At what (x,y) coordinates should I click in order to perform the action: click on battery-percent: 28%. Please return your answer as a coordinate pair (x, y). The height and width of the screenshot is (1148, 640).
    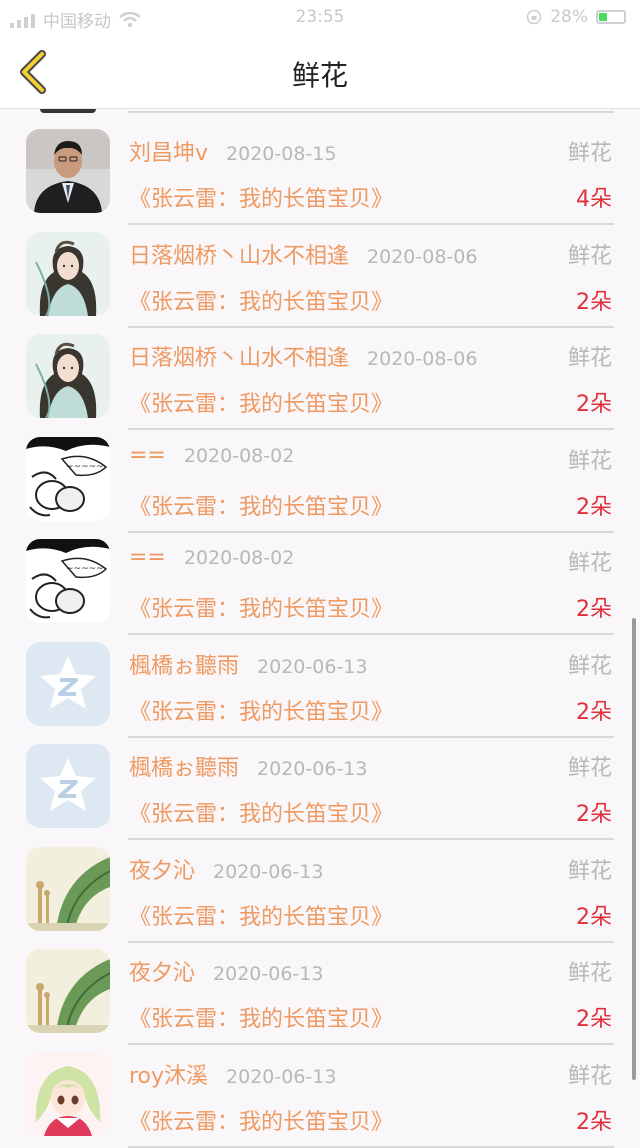
    Looking at the image, I should click on (569, 17).